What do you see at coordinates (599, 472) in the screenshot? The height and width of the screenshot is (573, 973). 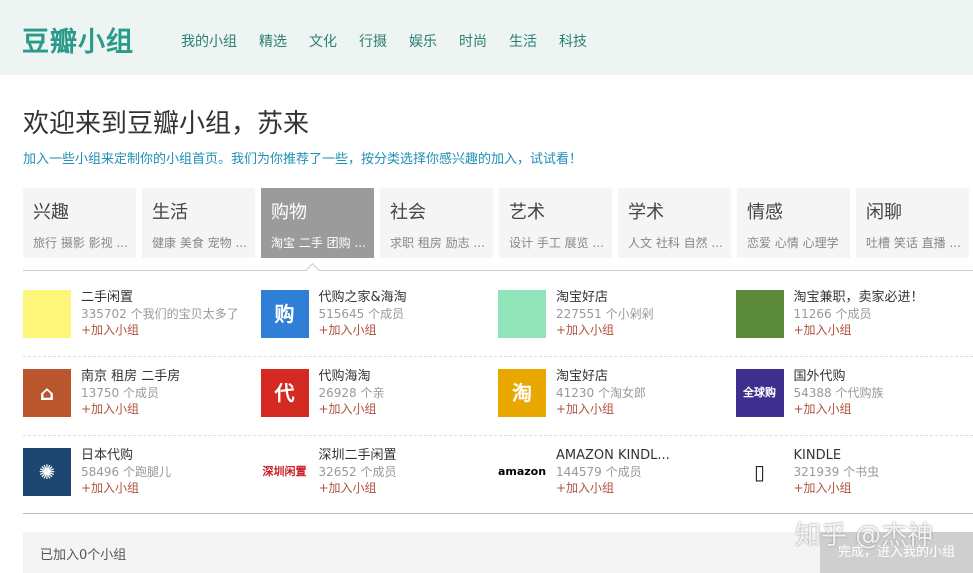 I see `group-count: 144579 个成员` at bounding box center [599, 472].